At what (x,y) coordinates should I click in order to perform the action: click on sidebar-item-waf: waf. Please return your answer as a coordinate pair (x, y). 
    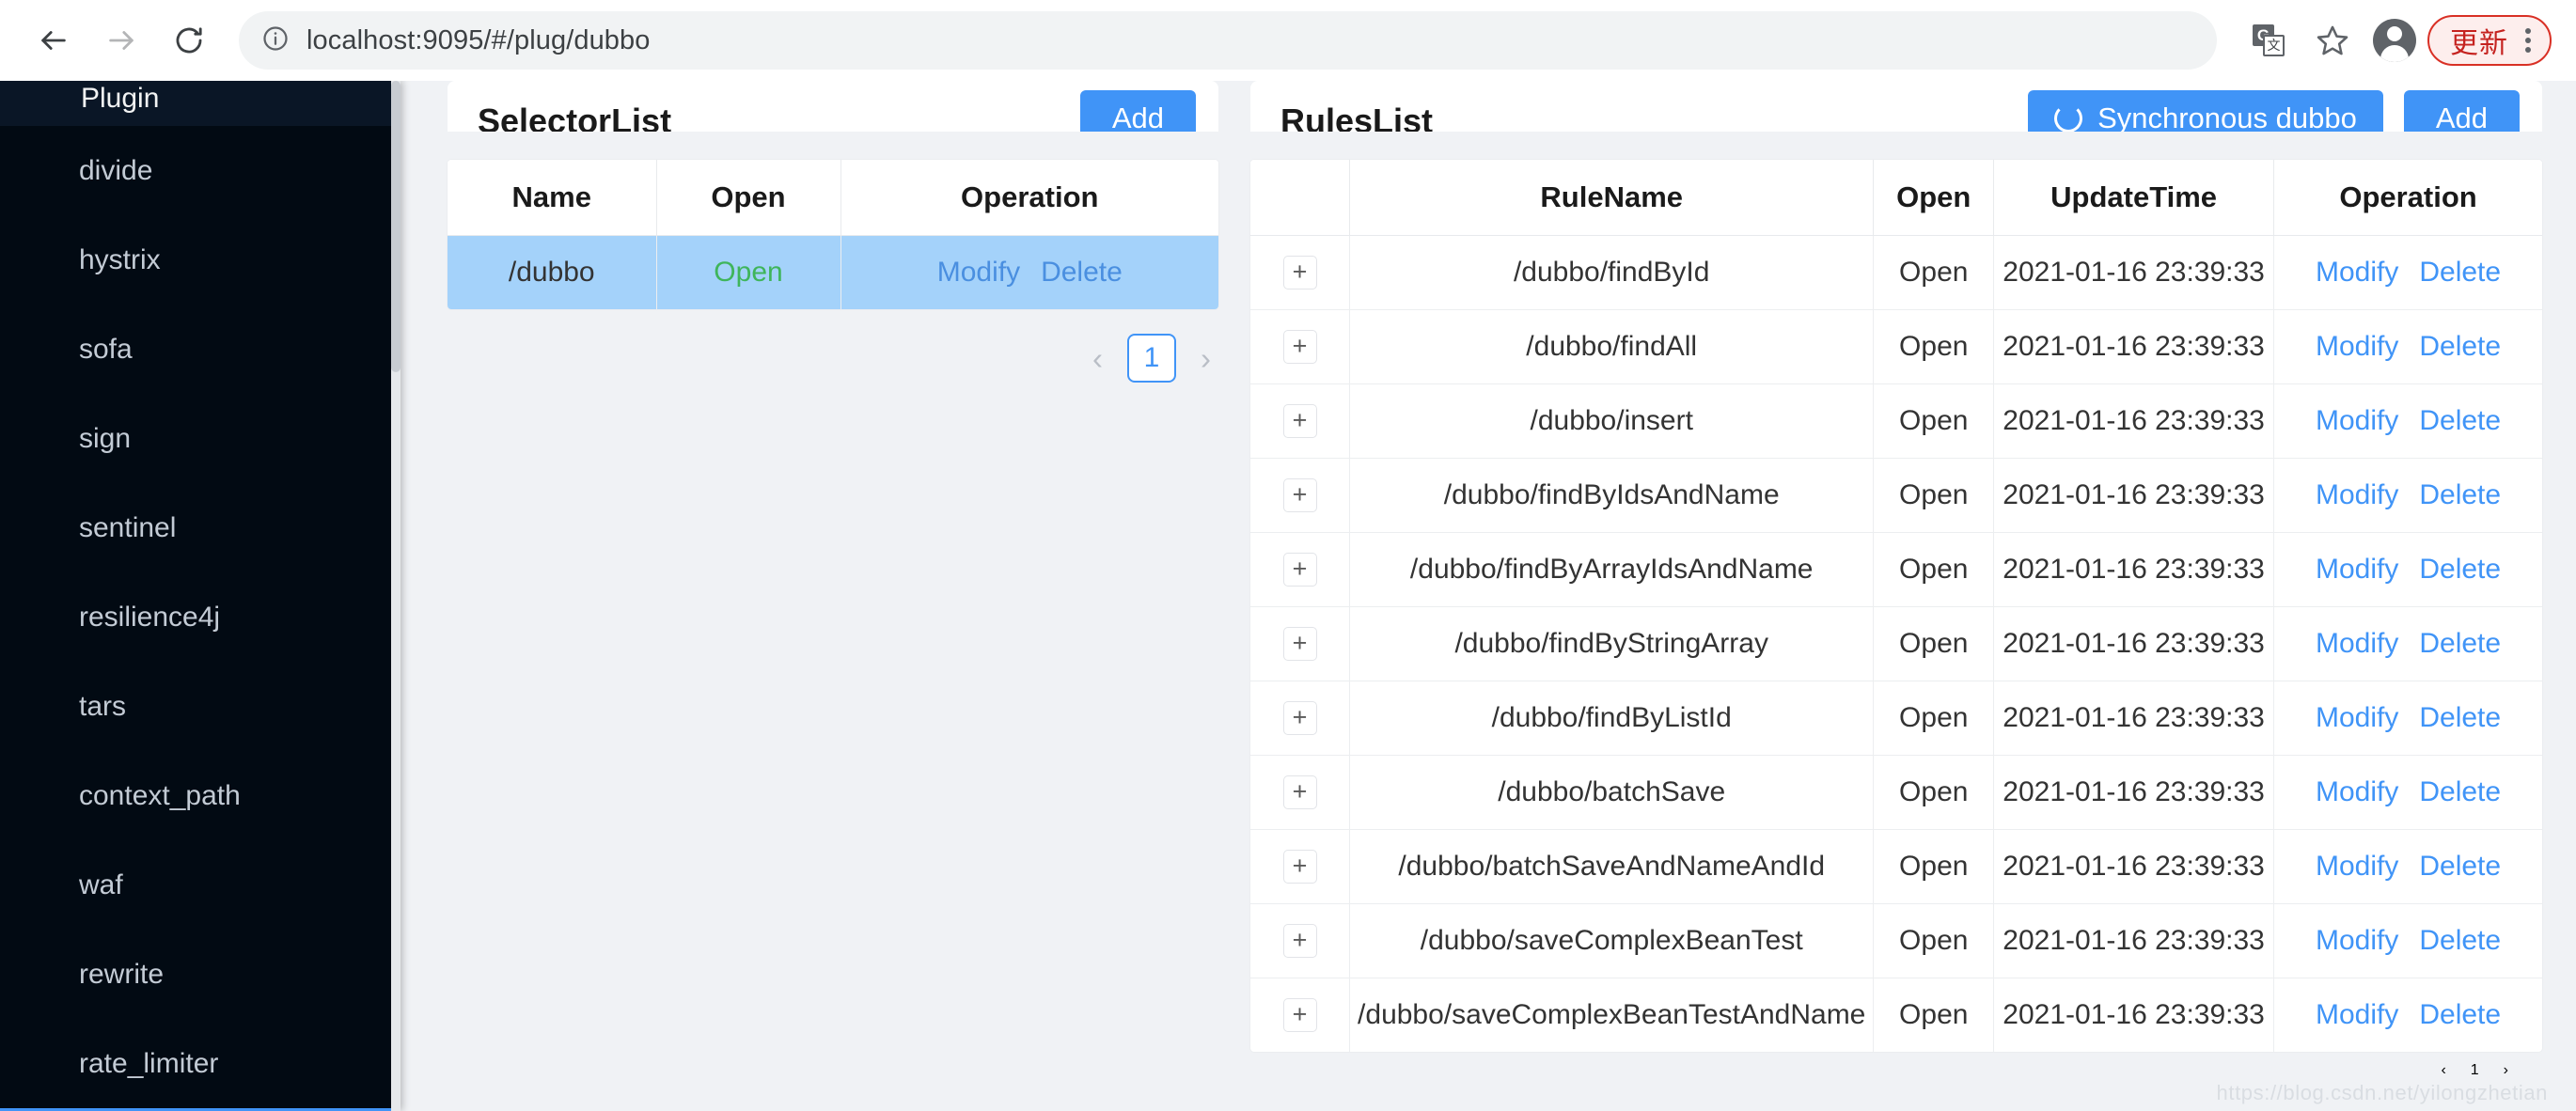
    Looking at the image, I should click on (201, 885).